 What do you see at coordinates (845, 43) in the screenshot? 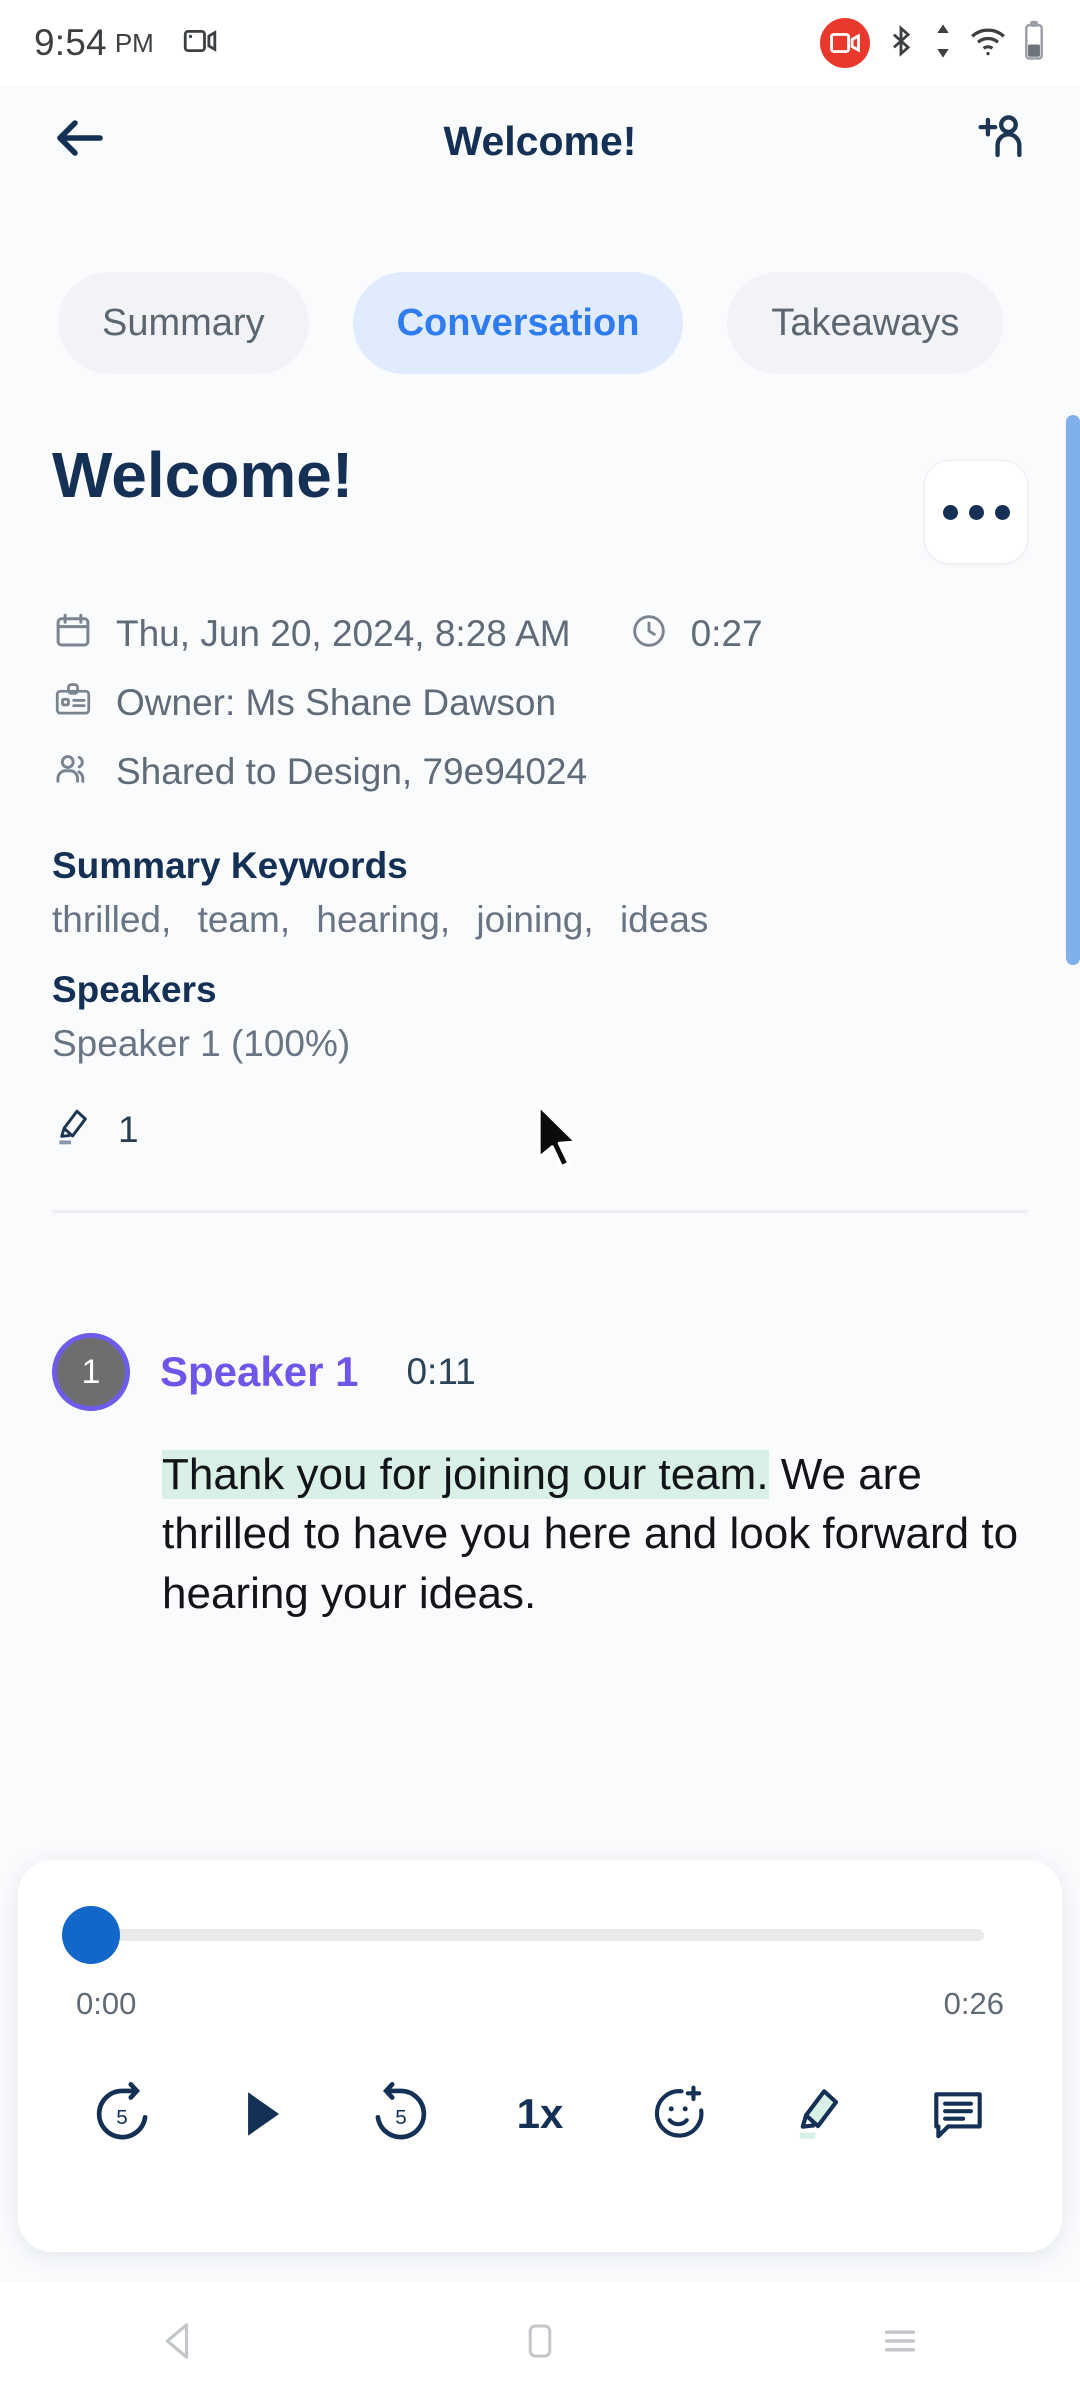
I see `recording-badge-icon` at bounding box center [845, 43].